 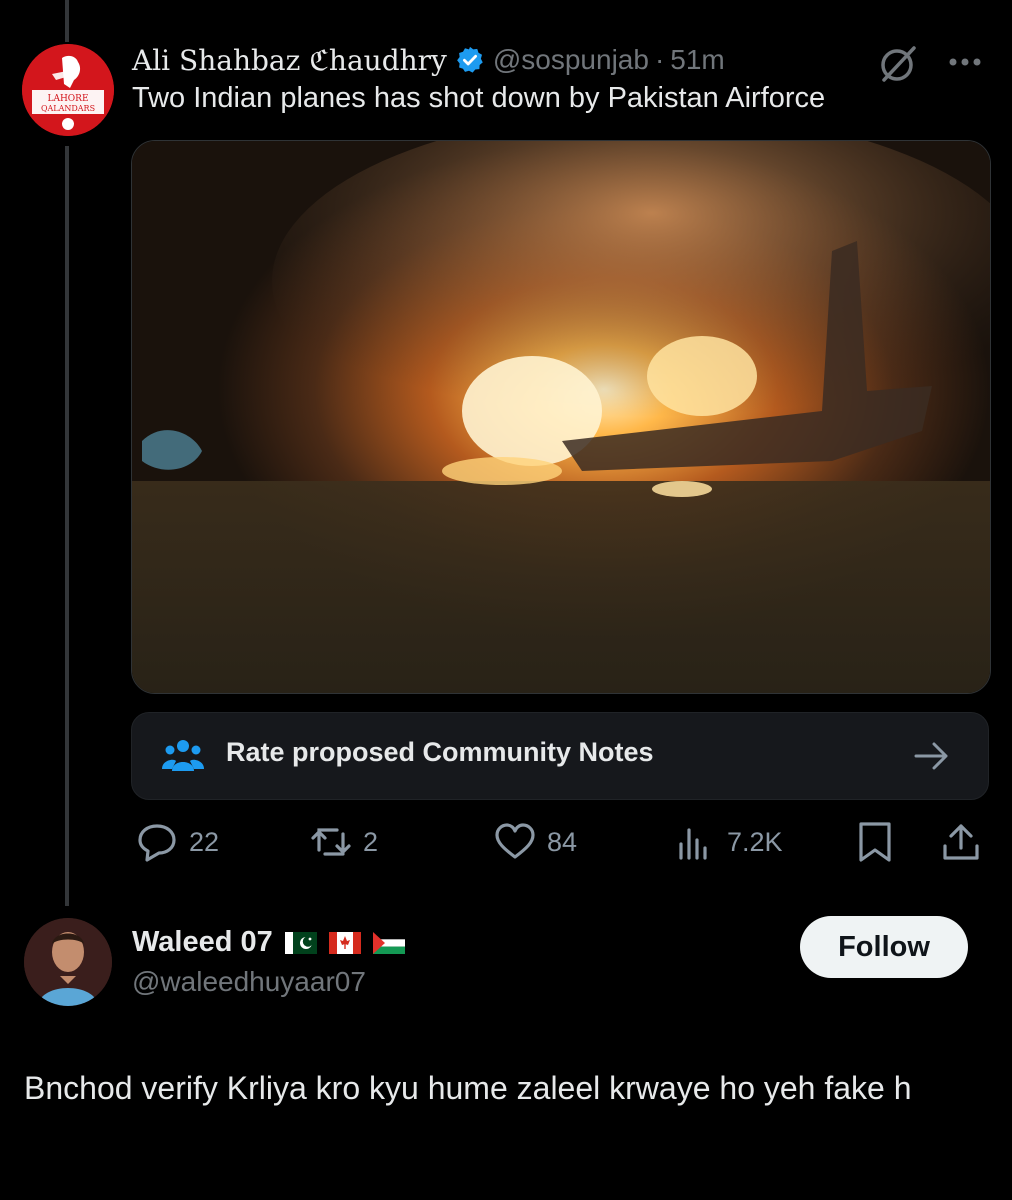 What do you see at coordinates (388, 942) in the screenshot?
I see `palestine-flag-icon` at bounding box center [388, 942].